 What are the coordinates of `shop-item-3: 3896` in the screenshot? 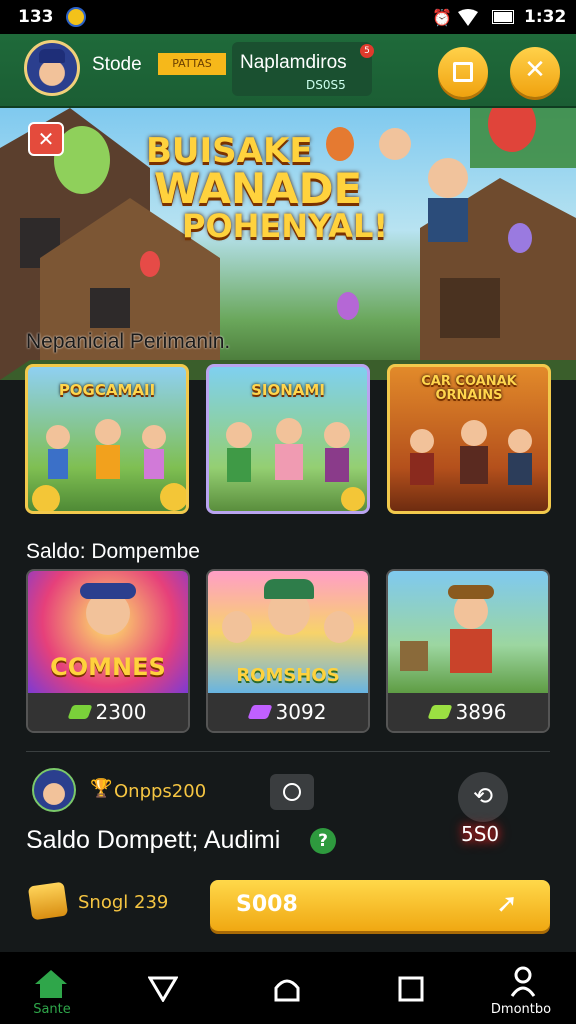 It's located at (468, 651).